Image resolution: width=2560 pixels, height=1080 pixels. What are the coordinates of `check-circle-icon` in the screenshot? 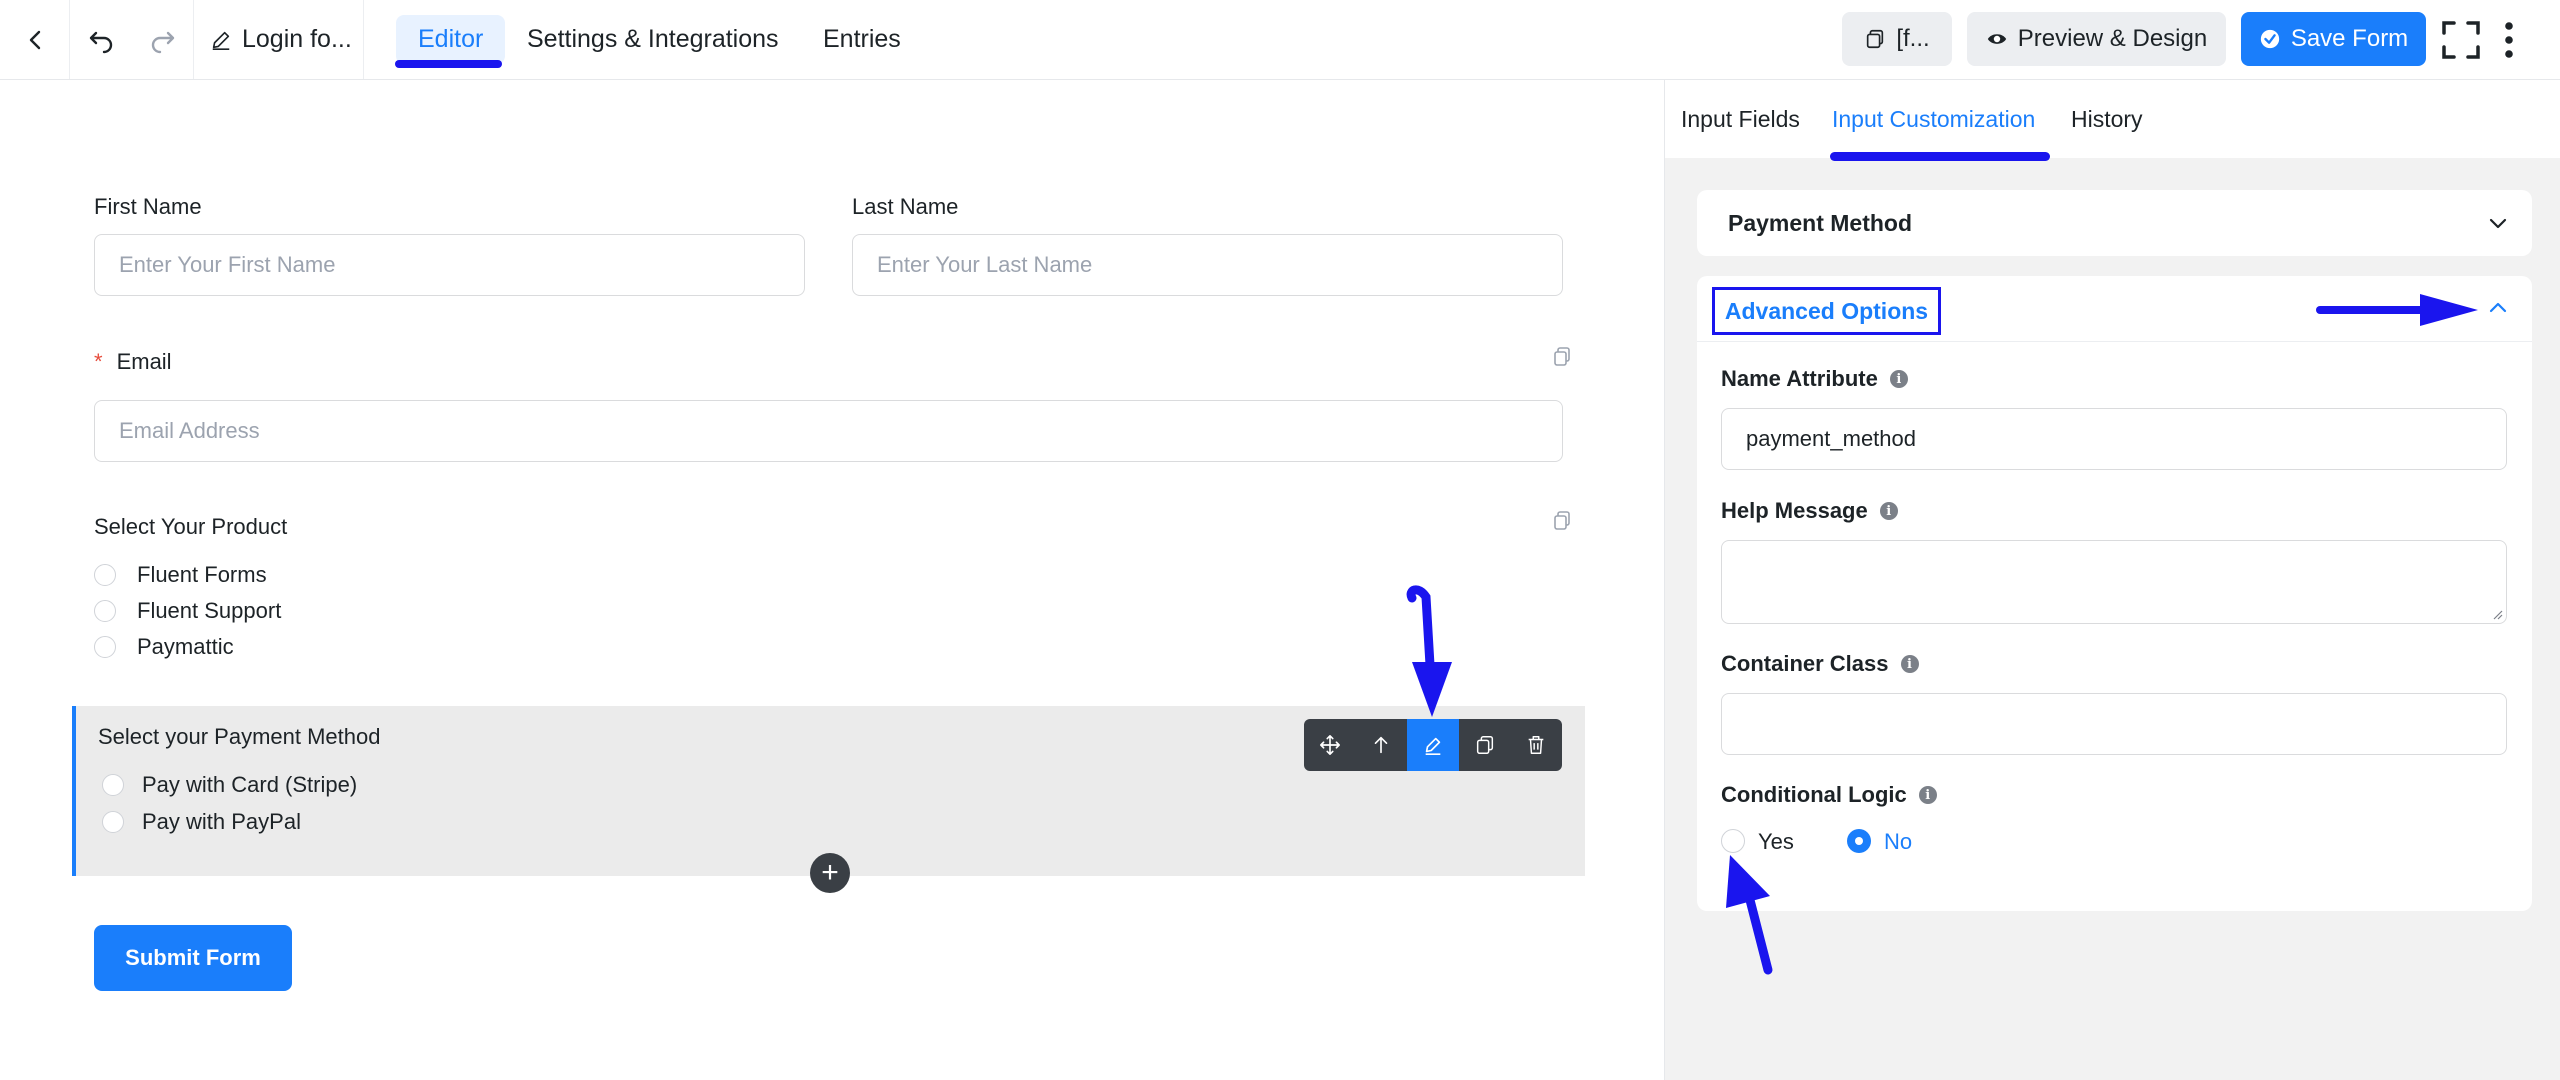 It's located at (2269, 39).